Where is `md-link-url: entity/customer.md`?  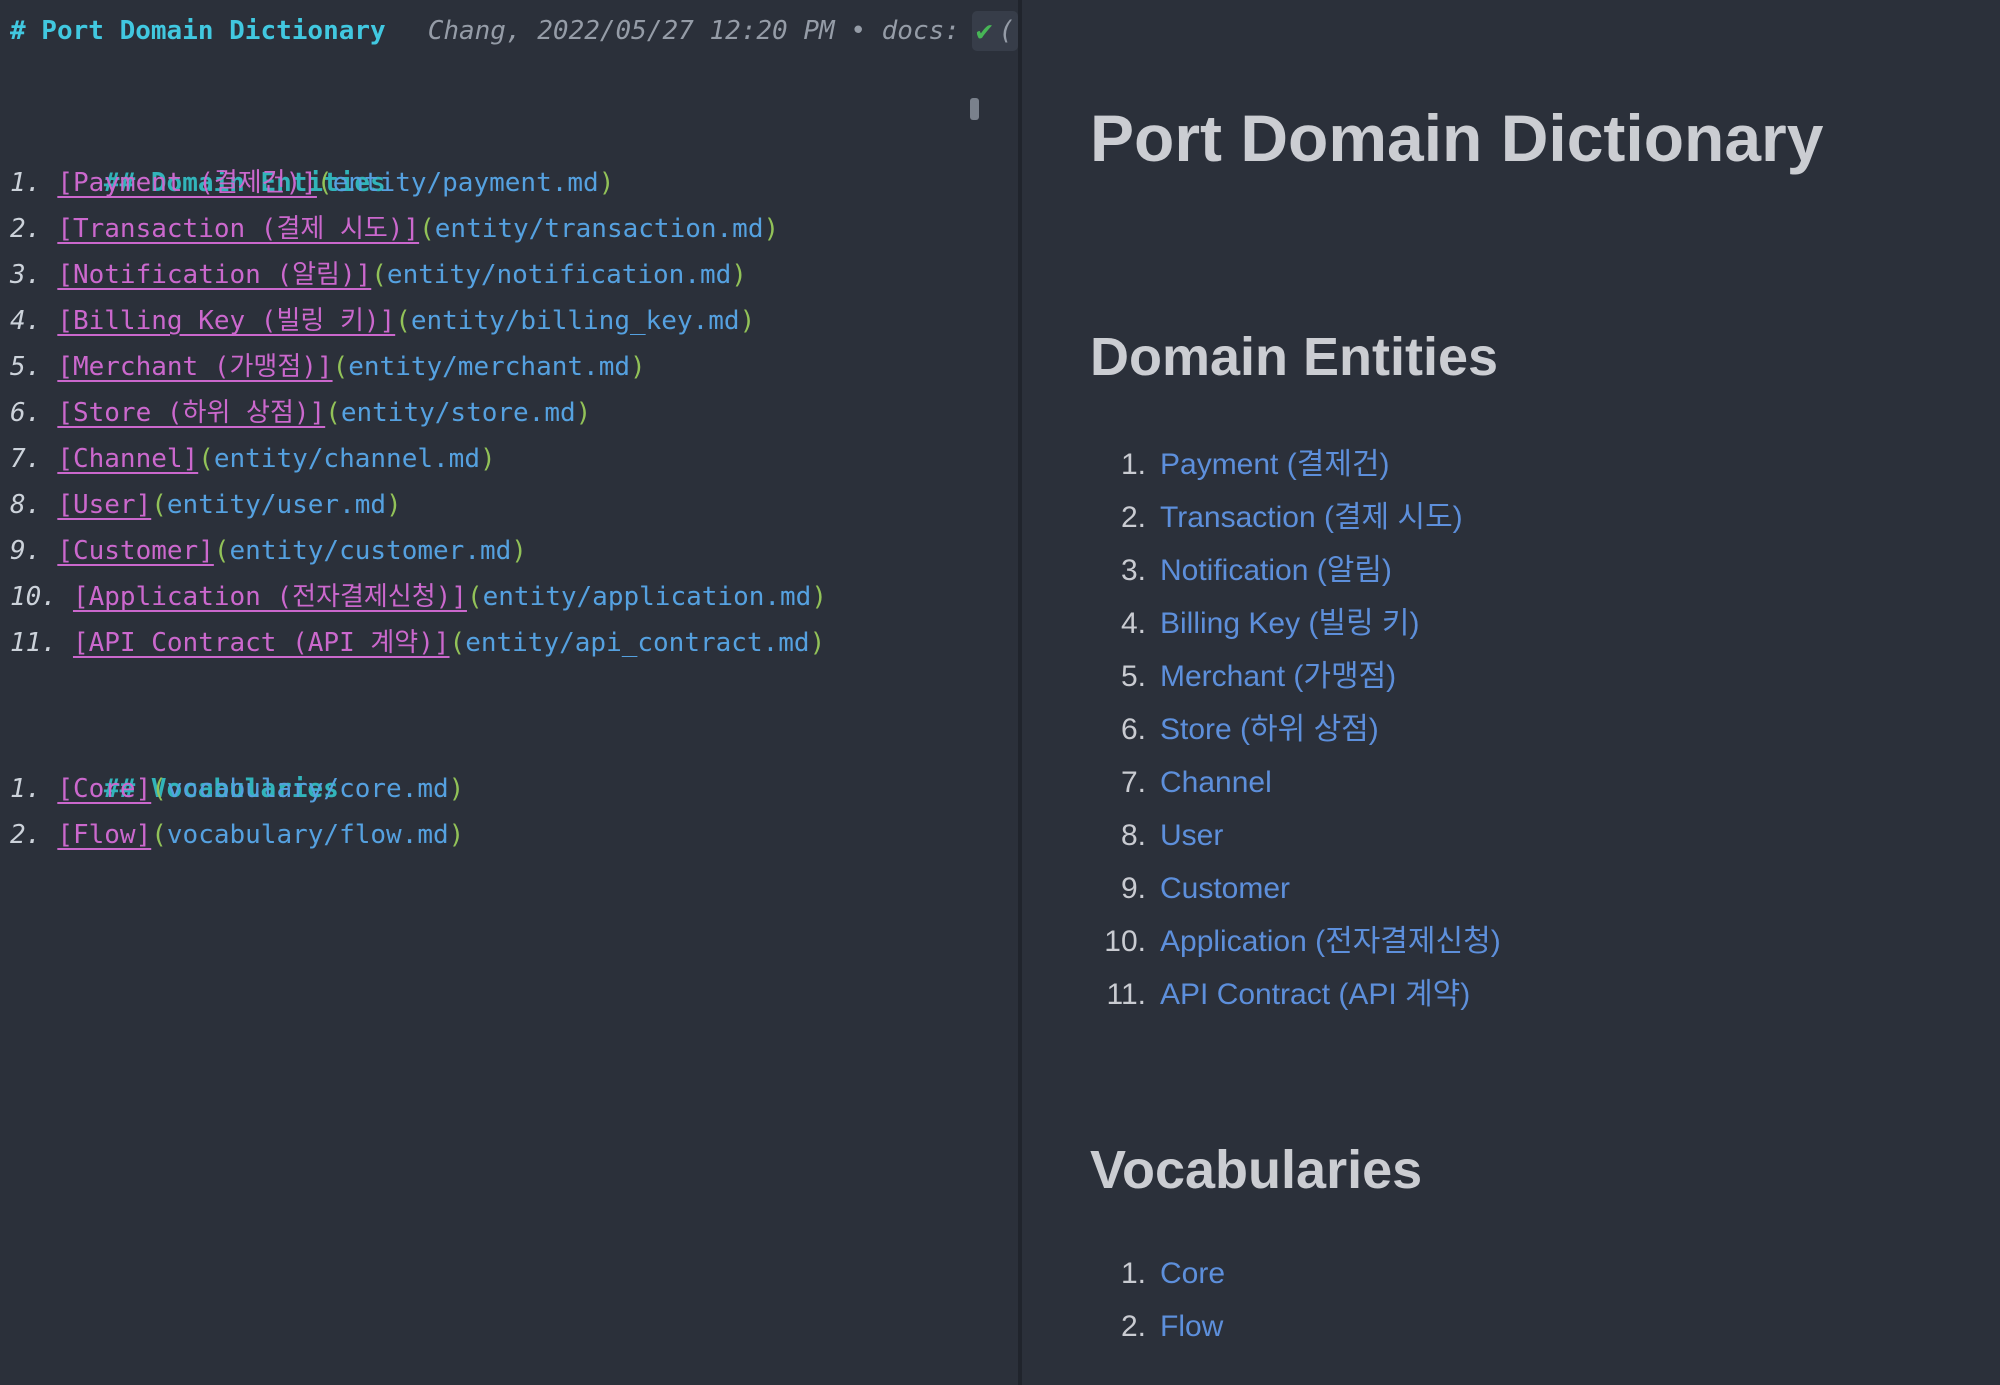
md-link-url: entity/customer.md is located at coordinates (370, 551).